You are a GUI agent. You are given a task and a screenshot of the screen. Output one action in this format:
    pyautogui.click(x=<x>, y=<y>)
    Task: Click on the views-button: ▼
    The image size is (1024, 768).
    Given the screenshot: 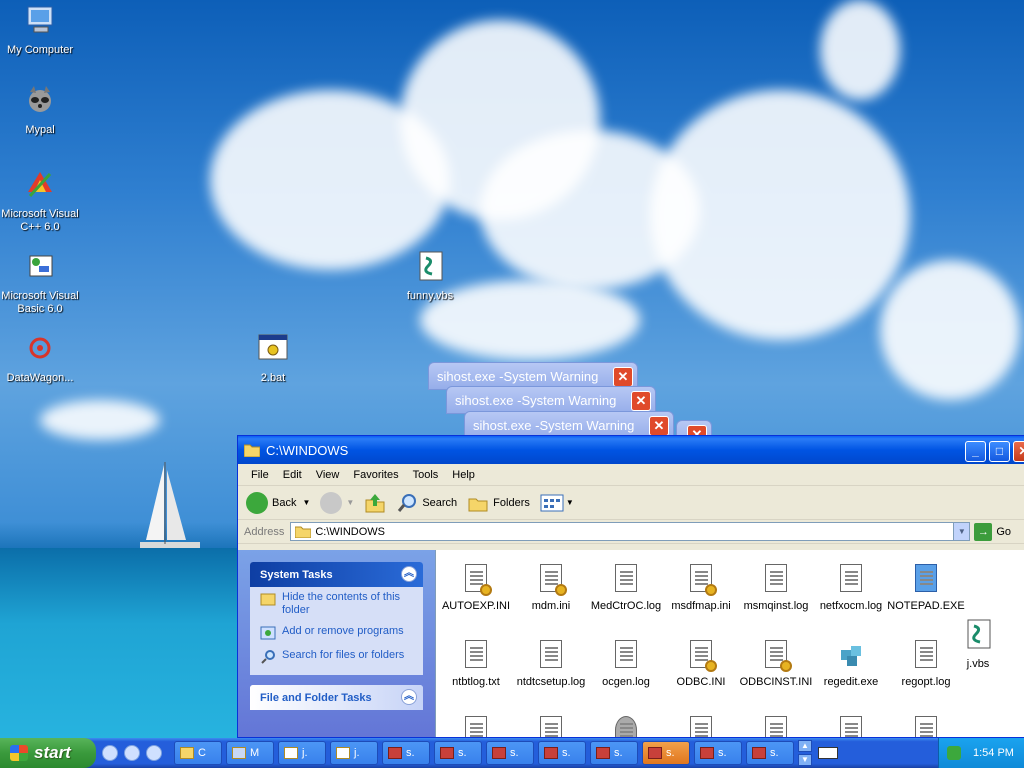 What is the action you would take?
    pyautogui.click(x=557, y=503)
    